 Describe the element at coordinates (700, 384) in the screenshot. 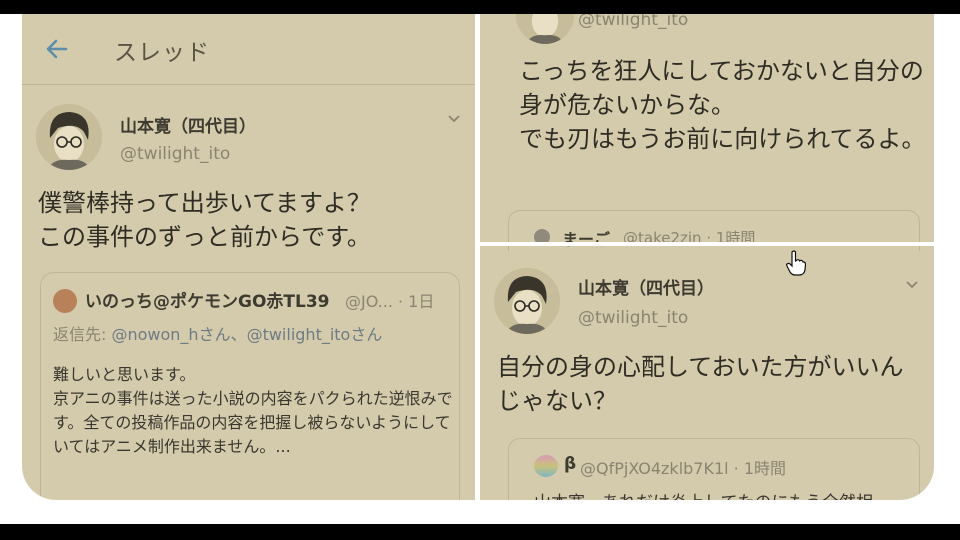

I see `tweet-text: 自分の身の心配しておいた方がいいんじゃない？` at that location.